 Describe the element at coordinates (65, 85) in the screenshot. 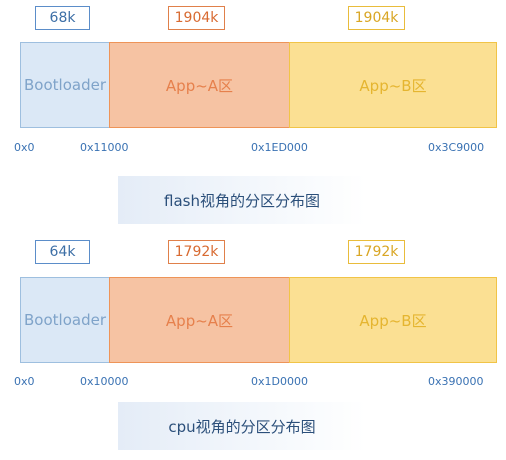

I see `flash-bootloader-segment: Bootloader` at that location.